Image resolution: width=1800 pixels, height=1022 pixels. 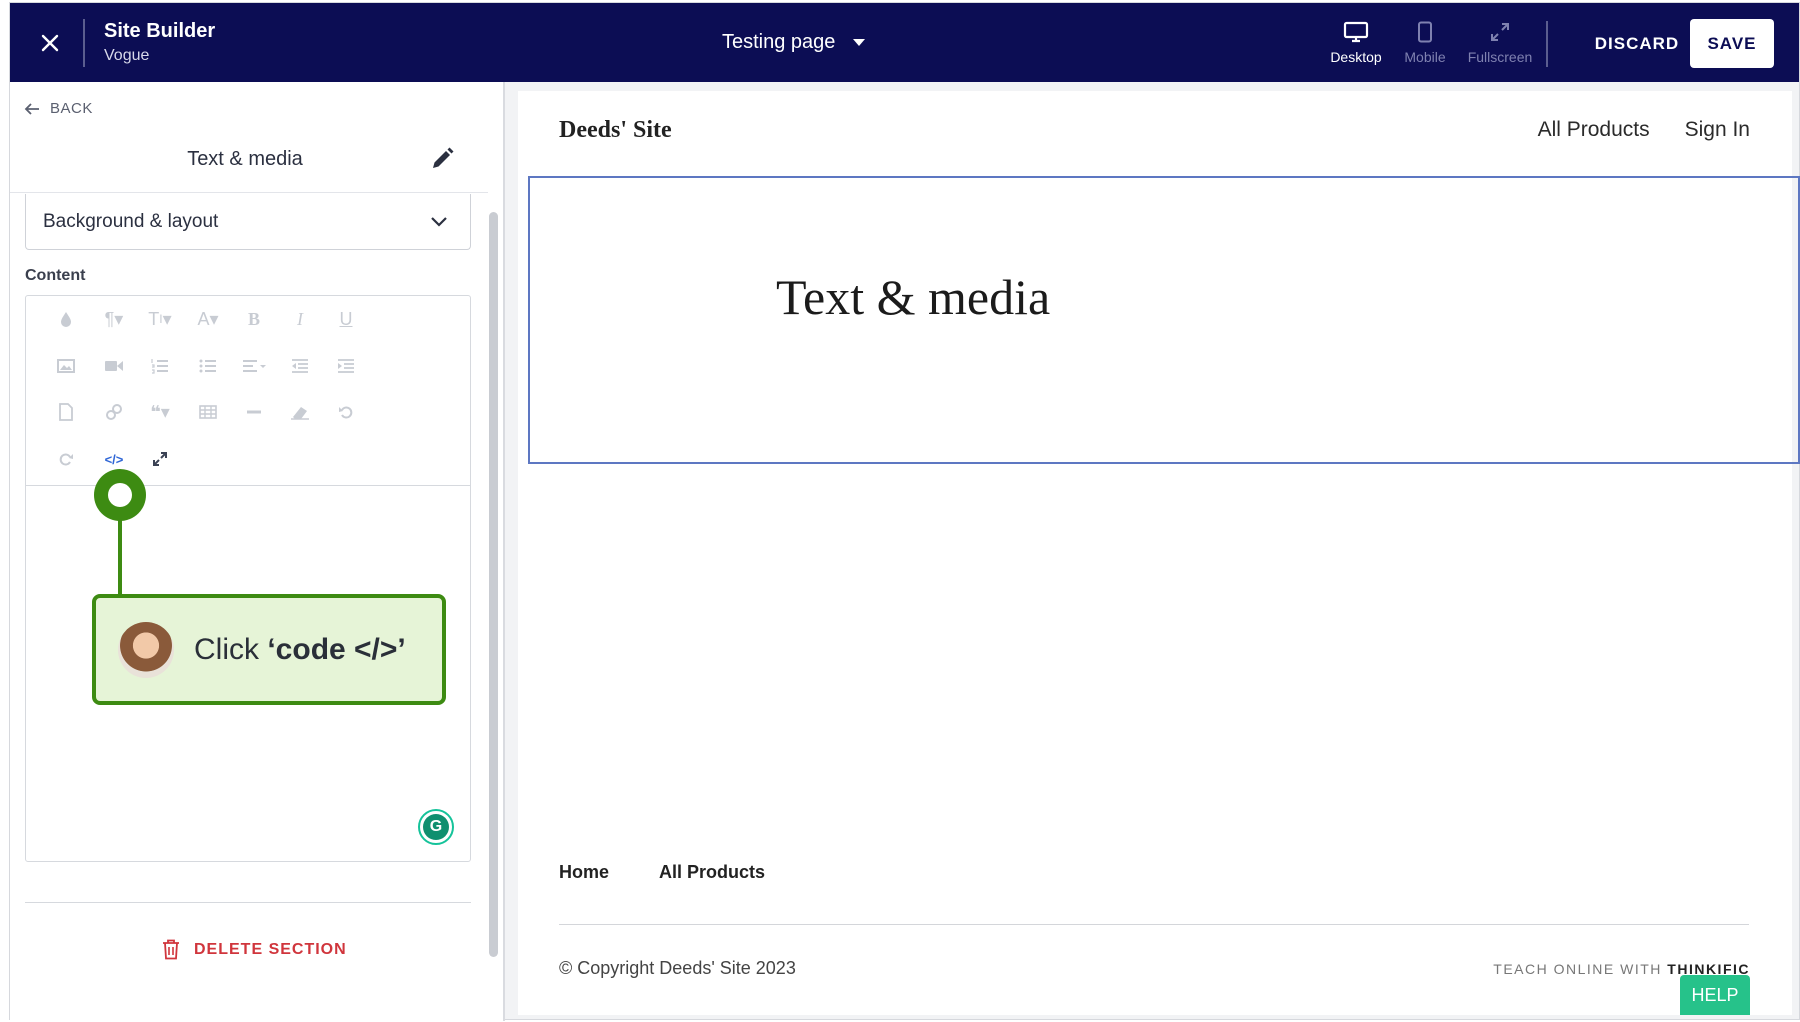 What do you see at coordinates (248, 578) in the screenshot?
I see `rich-text-editor: ¶▾ T I ▾ A▾ B I U ❝▾ </> G` at bounding box center [248, 578].